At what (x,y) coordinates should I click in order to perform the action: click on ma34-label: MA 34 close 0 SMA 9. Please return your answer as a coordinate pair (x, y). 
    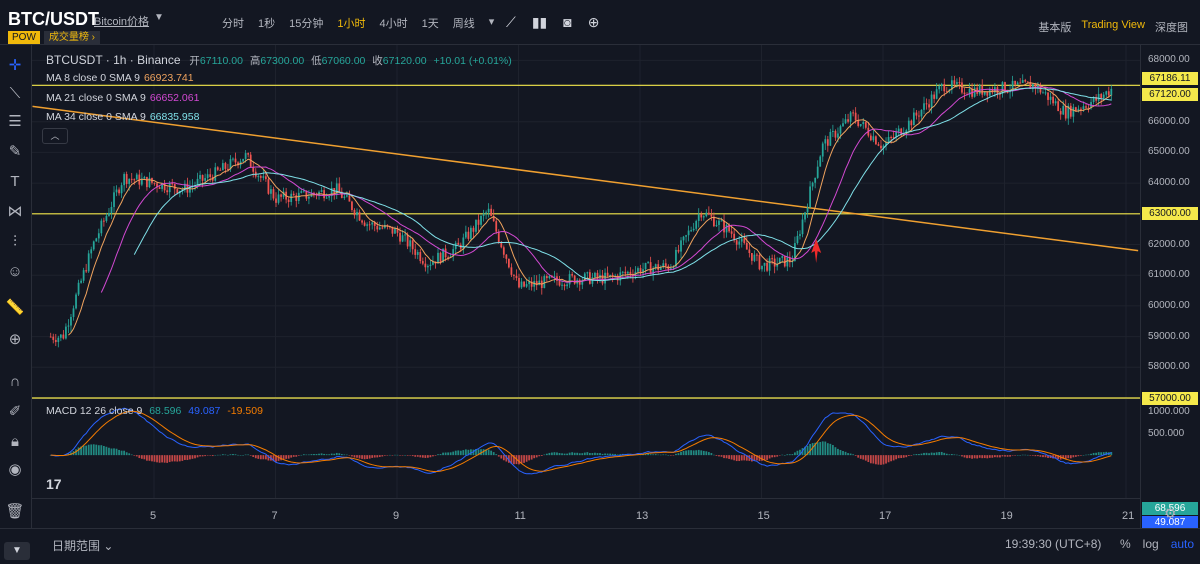
    Looking at the image, I should click on (96, 117).